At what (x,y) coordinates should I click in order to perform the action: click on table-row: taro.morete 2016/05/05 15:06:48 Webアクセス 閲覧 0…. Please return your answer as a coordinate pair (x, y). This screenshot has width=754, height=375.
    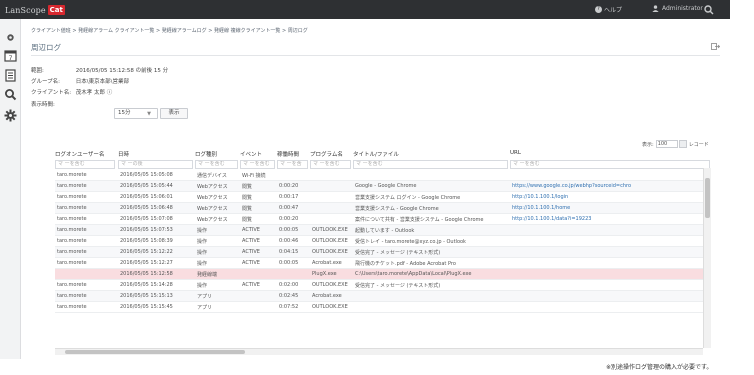
    Looking at the image, I should click on (383, 208).